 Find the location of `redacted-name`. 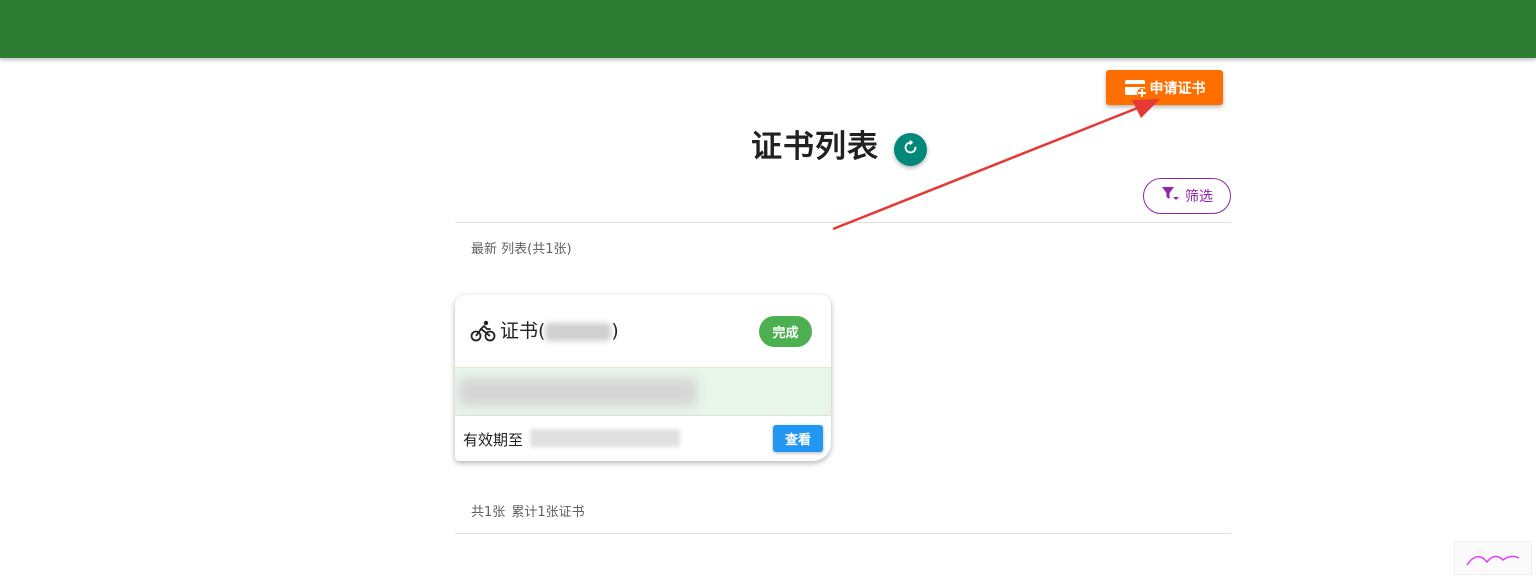

redacted-name is located at coordinates (578, 331).